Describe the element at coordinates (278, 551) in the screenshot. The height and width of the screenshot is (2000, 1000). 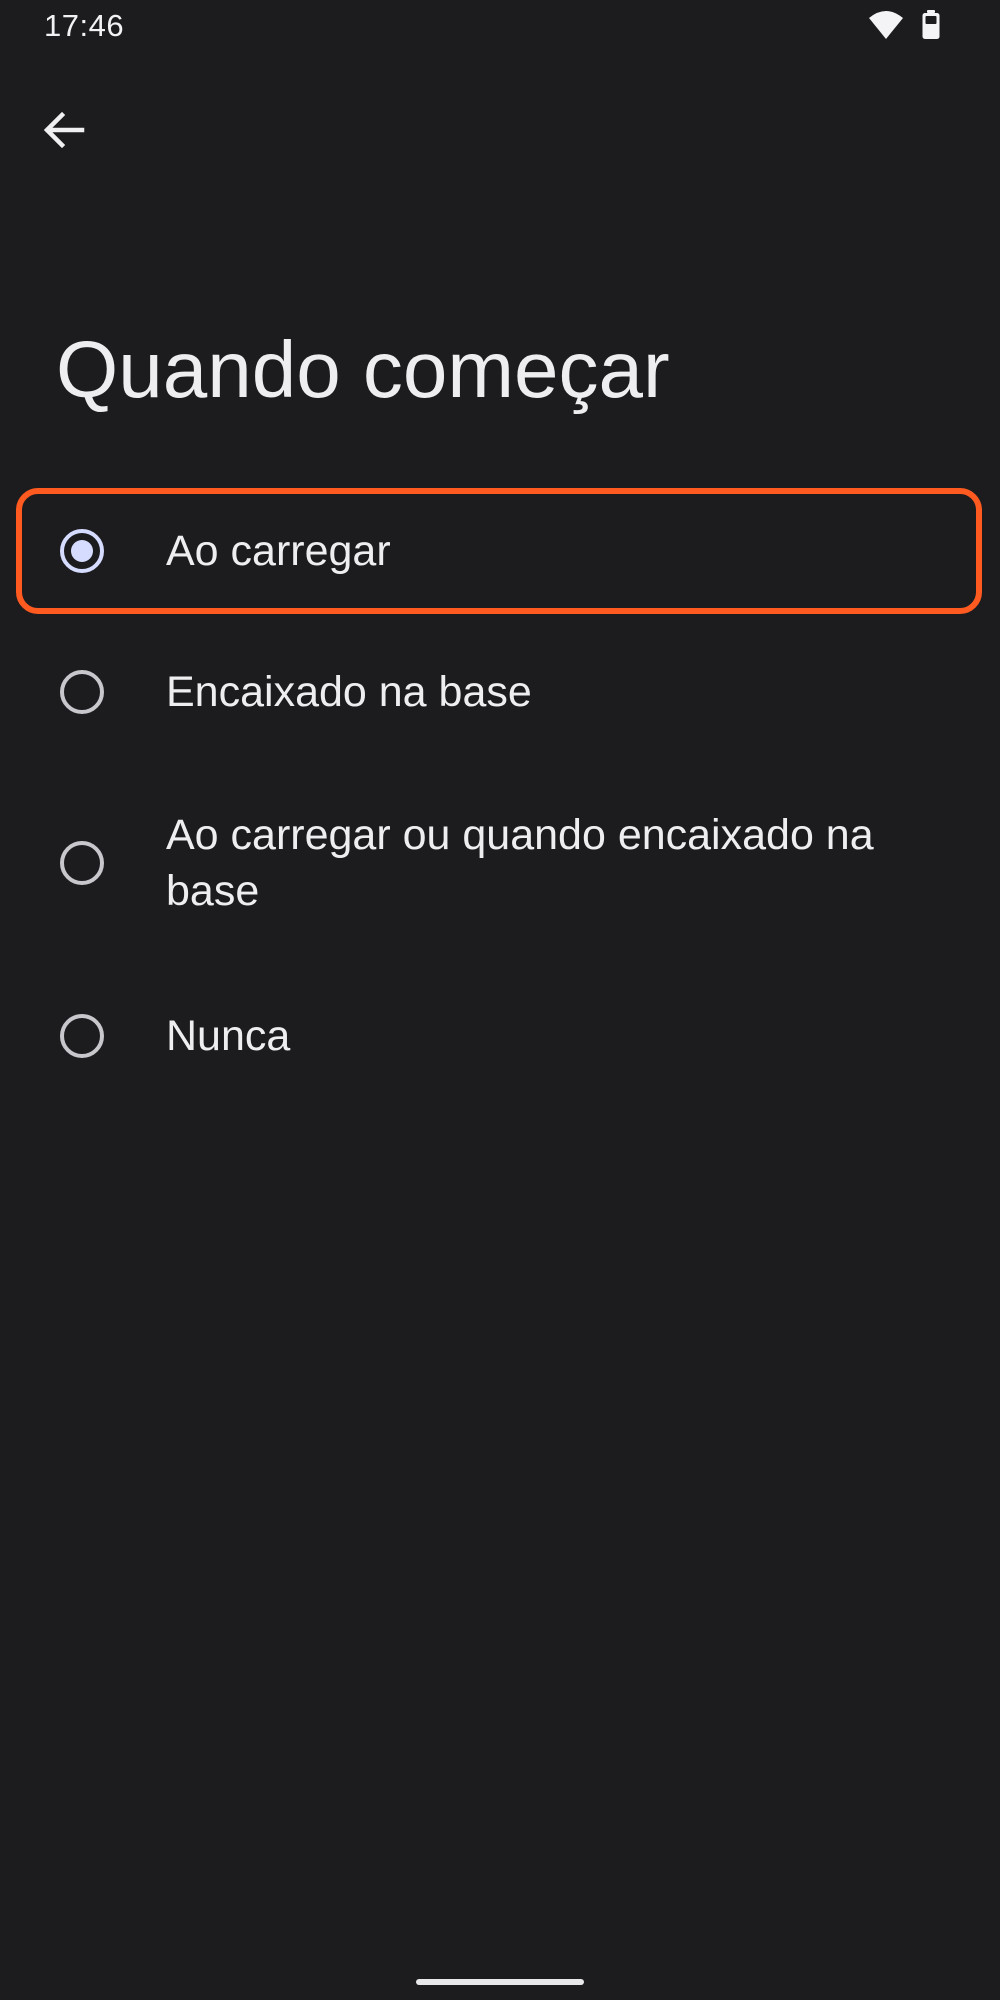
I see `option-label: Ao carregar` at that location.